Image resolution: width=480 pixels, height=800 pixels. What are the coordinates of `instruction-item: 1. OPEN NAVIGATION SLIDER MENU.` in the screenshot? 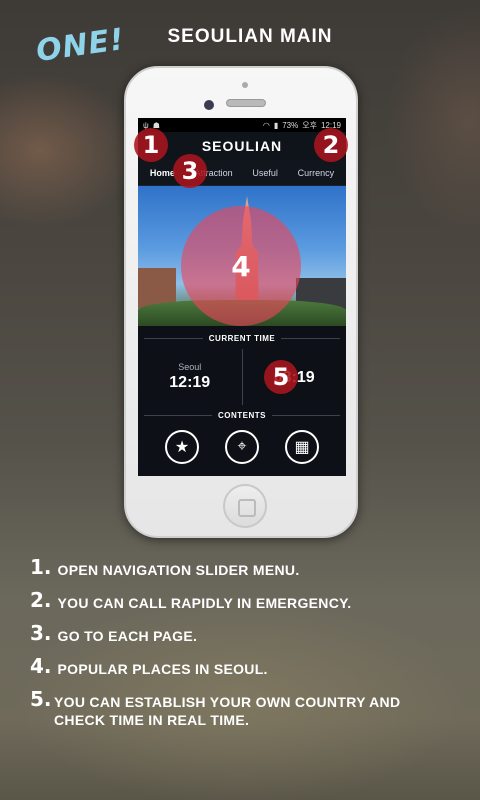 It's located at (240, 567).